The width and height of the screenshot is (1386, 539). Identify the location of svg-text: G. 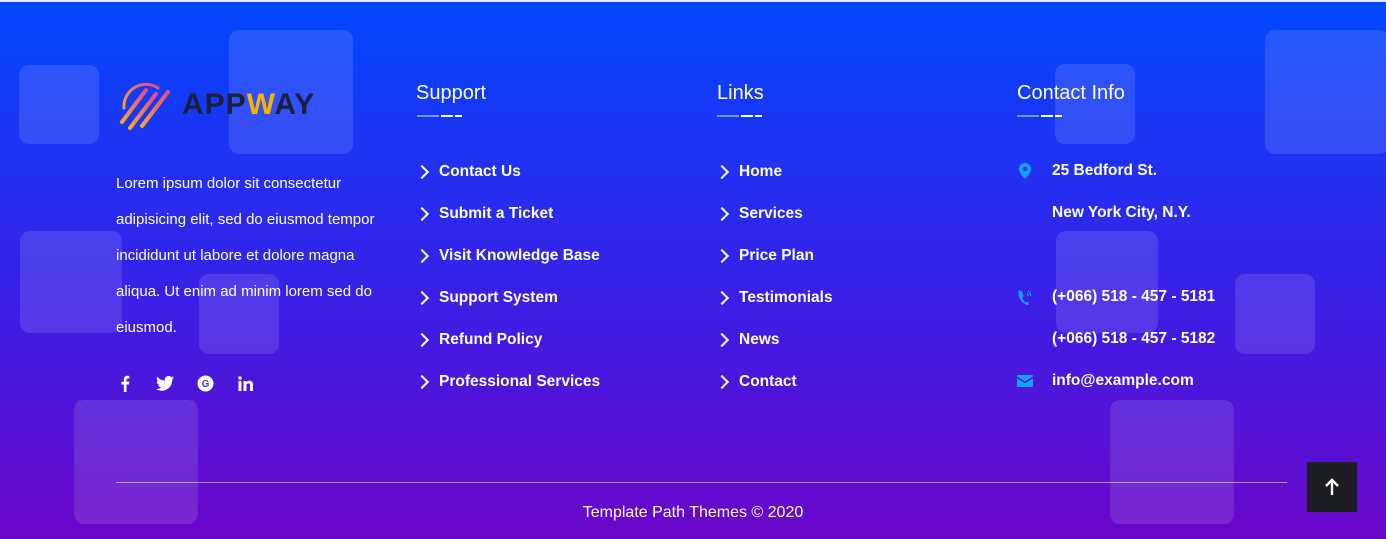
(205, 384).